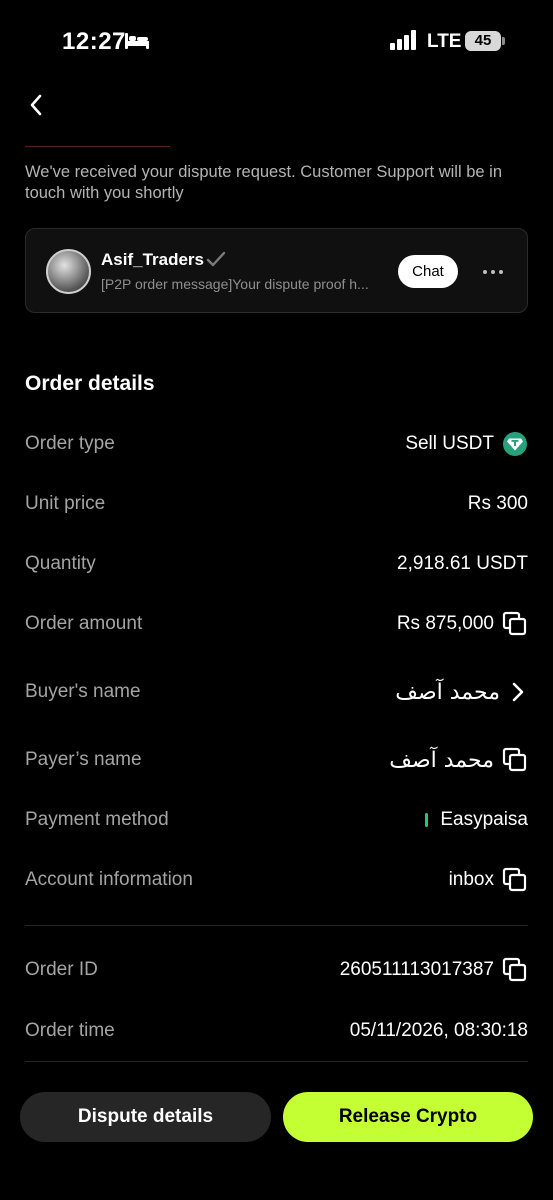  Describe the element at coordinates (276, 624) in the screenshot. I see `order-amount-row: Order amount Rs 875,000` at that location.